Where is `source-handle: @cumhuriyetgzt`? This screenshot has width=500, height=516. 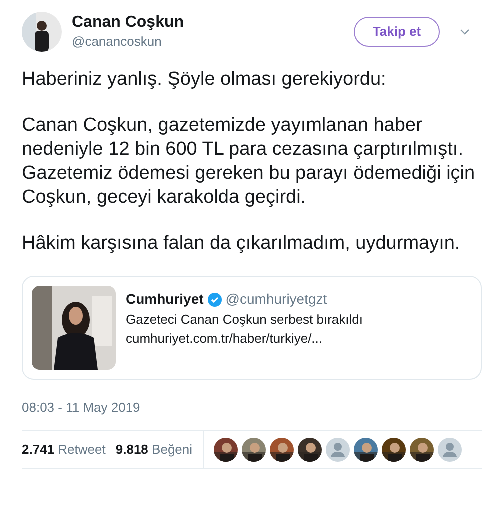 source-handle: @cumhuriyetgzt is located at coordinates (277, 299).